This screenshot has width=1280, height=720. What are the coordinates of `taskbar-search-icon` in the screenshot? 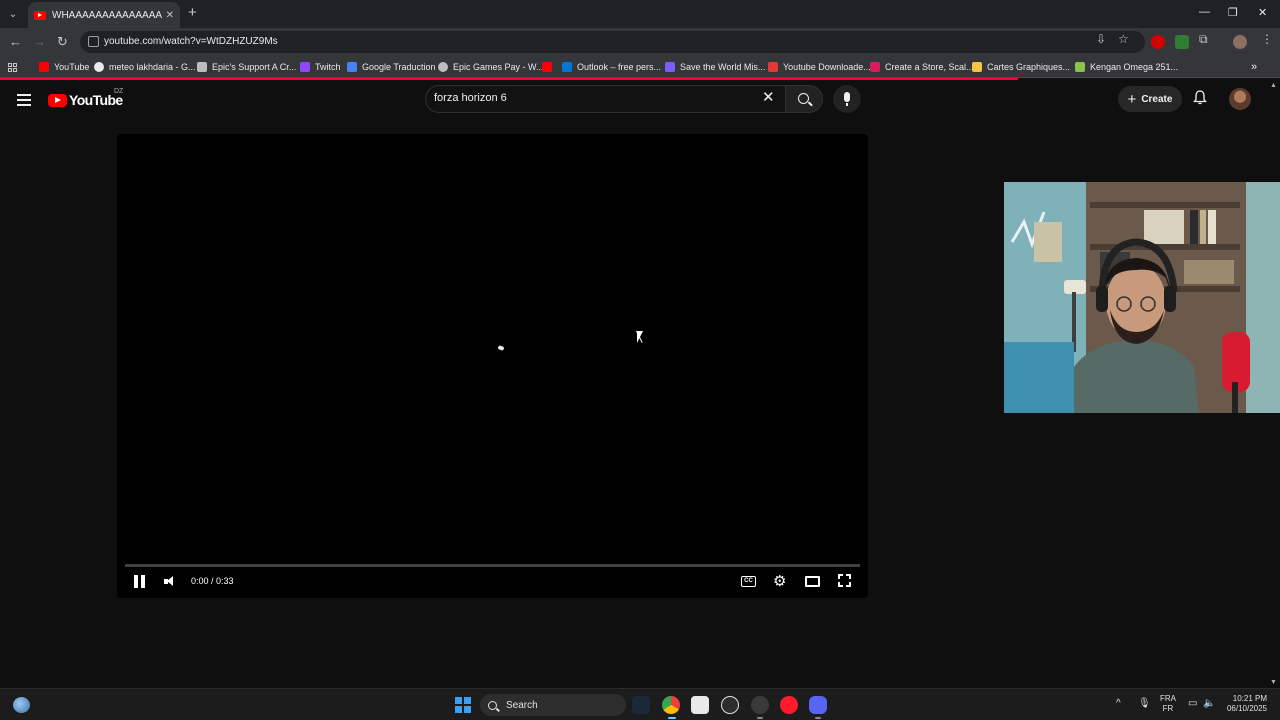 It's located at (492, 705).